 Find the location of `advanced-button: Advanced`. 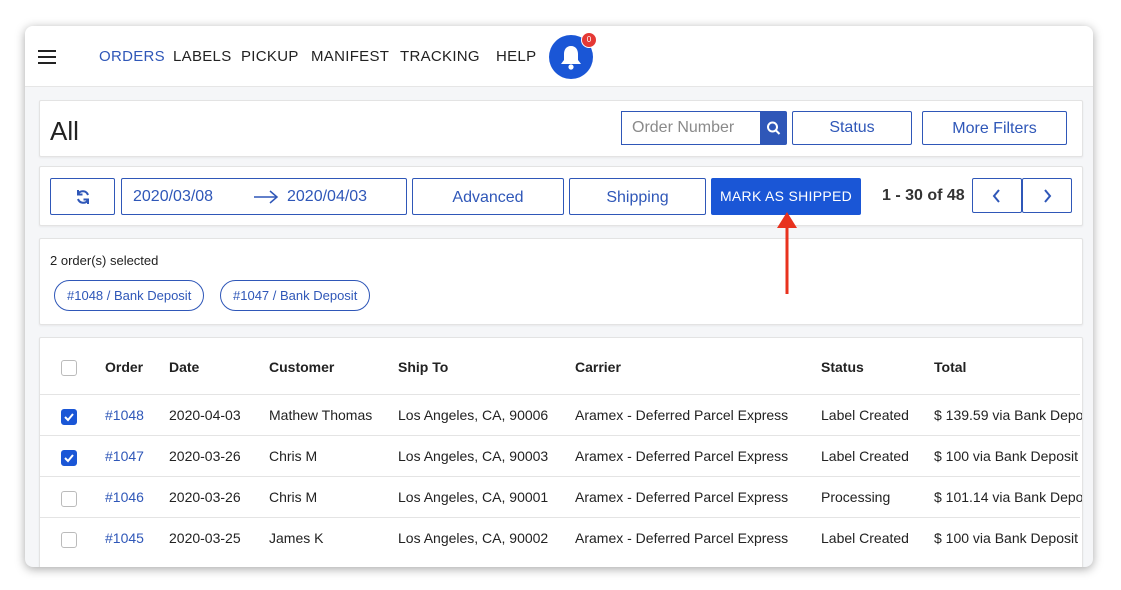

advanced-button: Advanced is located at coordinates (488, 196).